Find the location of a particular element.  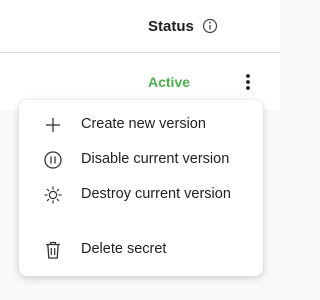

menu-item-disable-current-version: Disable current version is located at coordinates (141, 160).